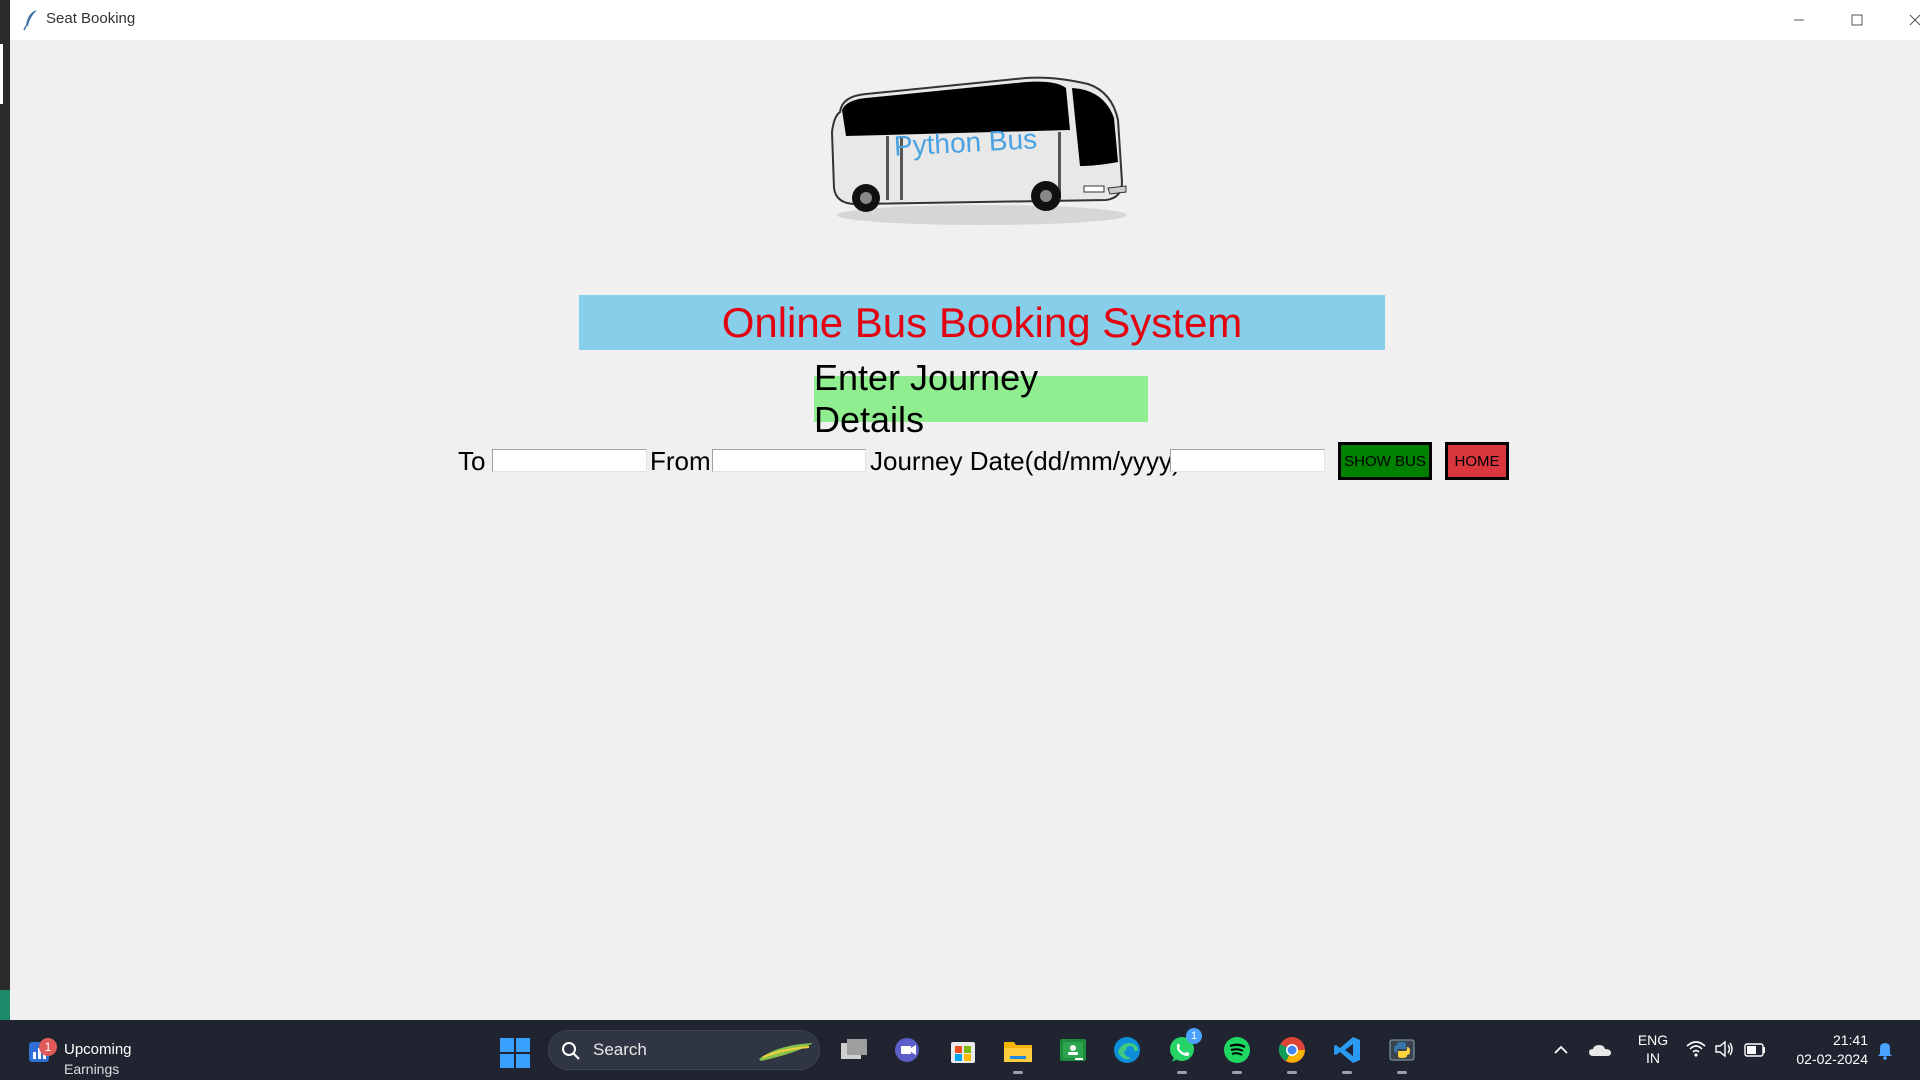 This screenshot has width=1920, height=1080. I want to click on file-explorer-button, so click(1018, 1053).